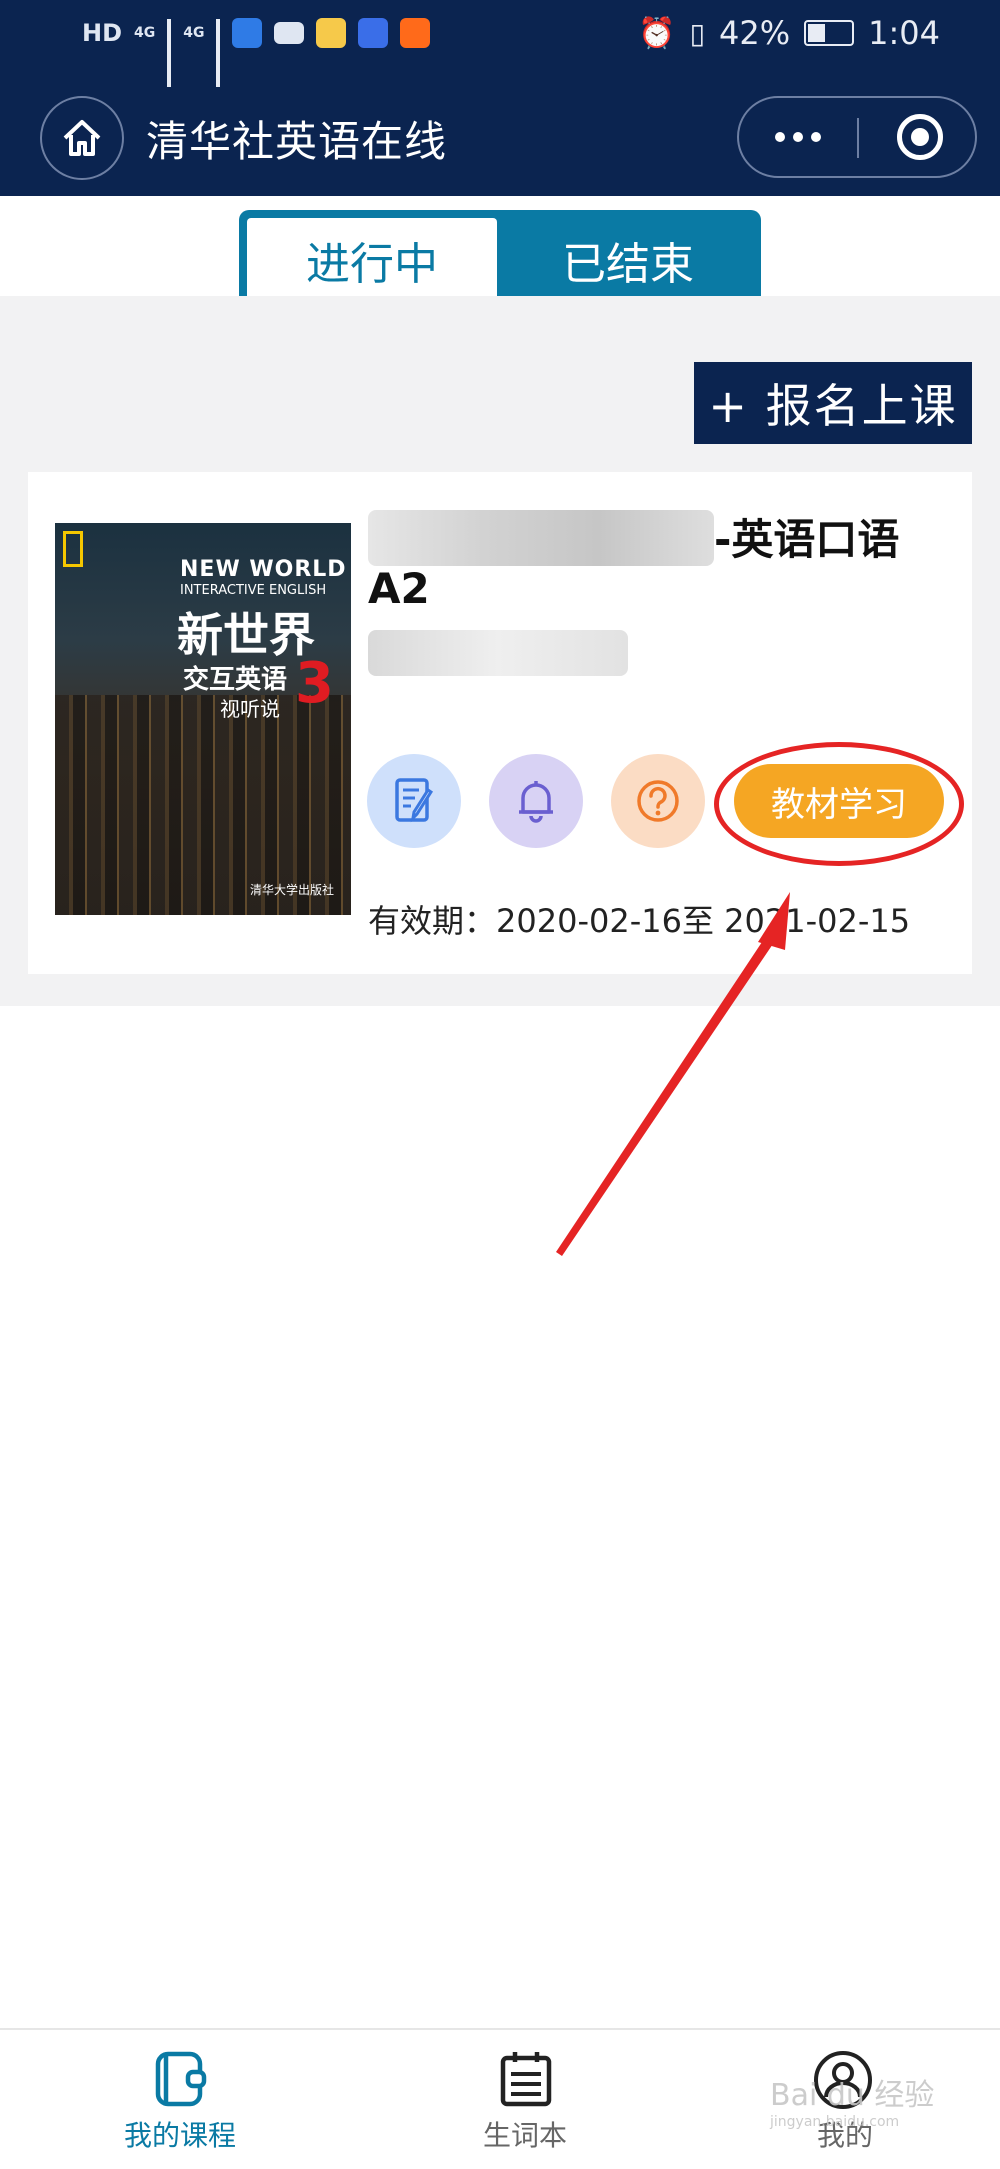 Image resolution: width=1000 pixels, height=2169 pixels. Describe the element at coordinates (628, 260) in the screenshot. I see `tab-finished: 已结束` at that location.